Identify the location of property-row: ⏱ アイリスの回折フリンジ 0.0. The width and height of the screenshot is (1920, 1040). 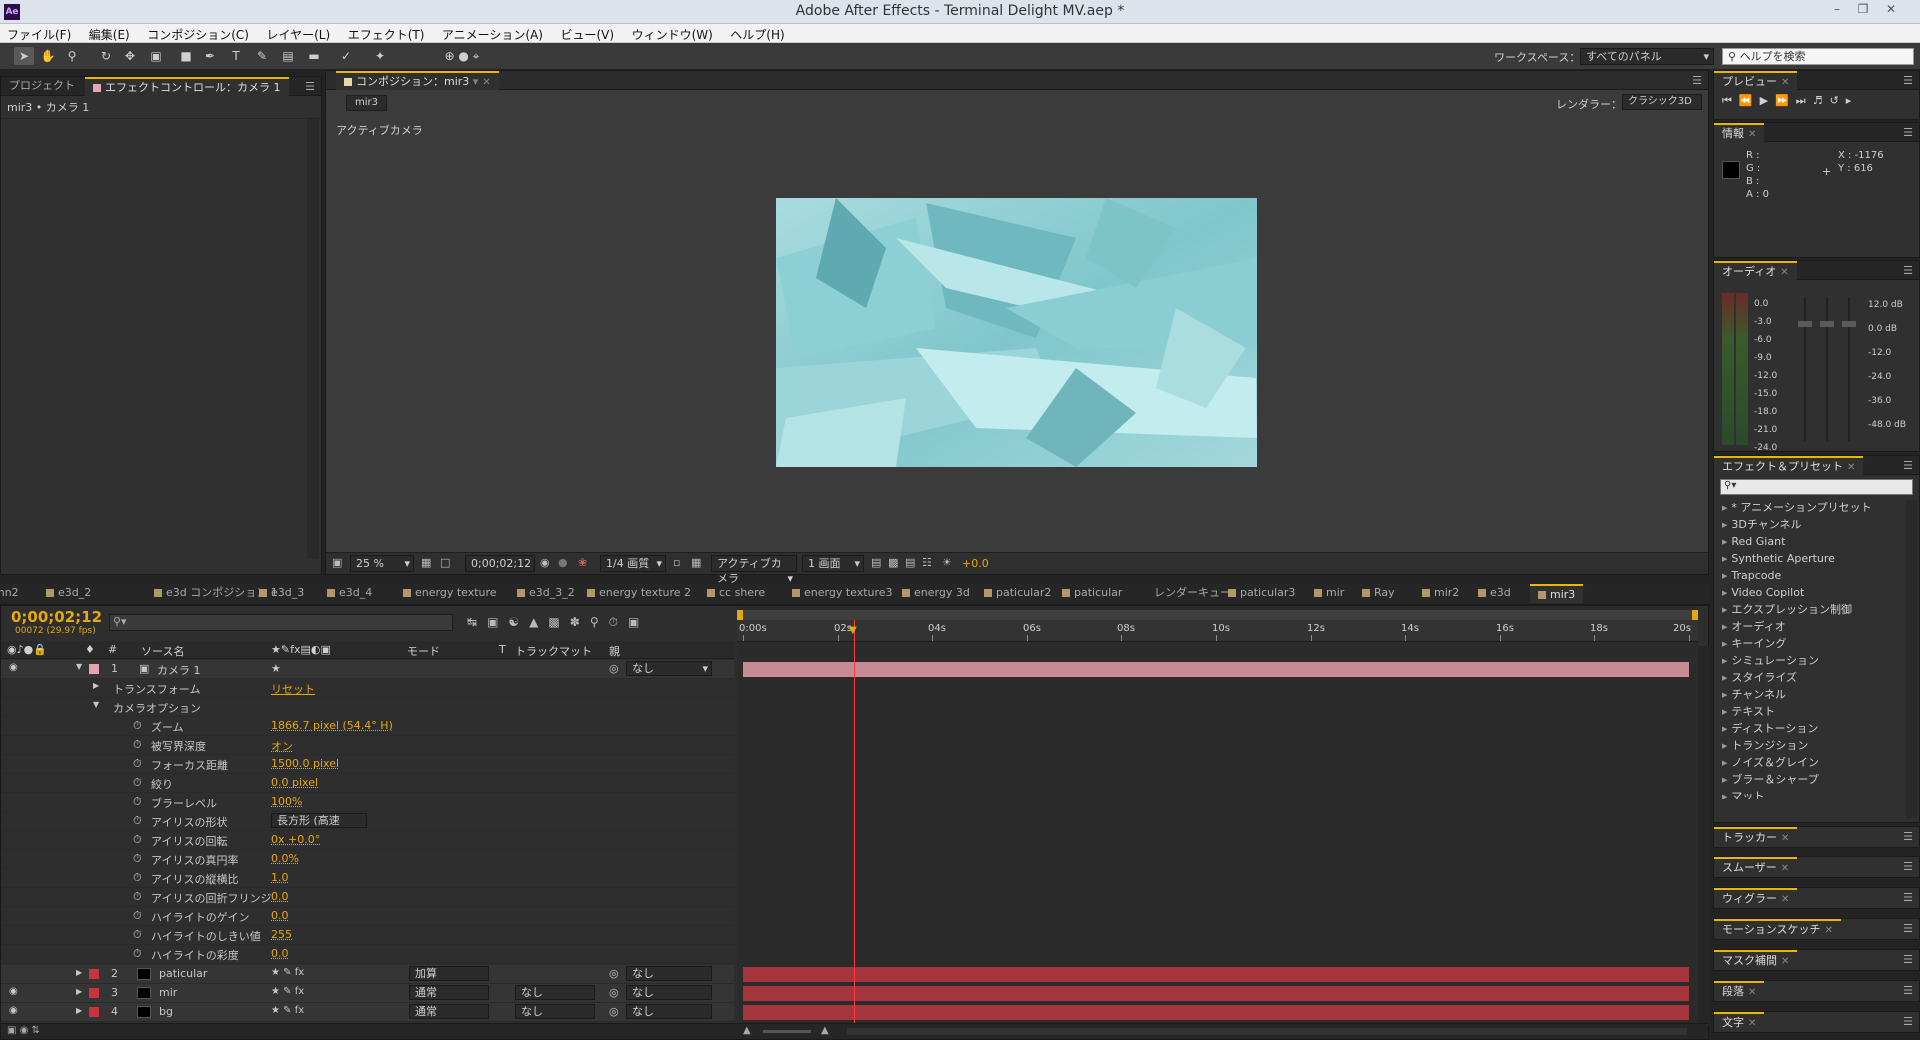
(367, 897).